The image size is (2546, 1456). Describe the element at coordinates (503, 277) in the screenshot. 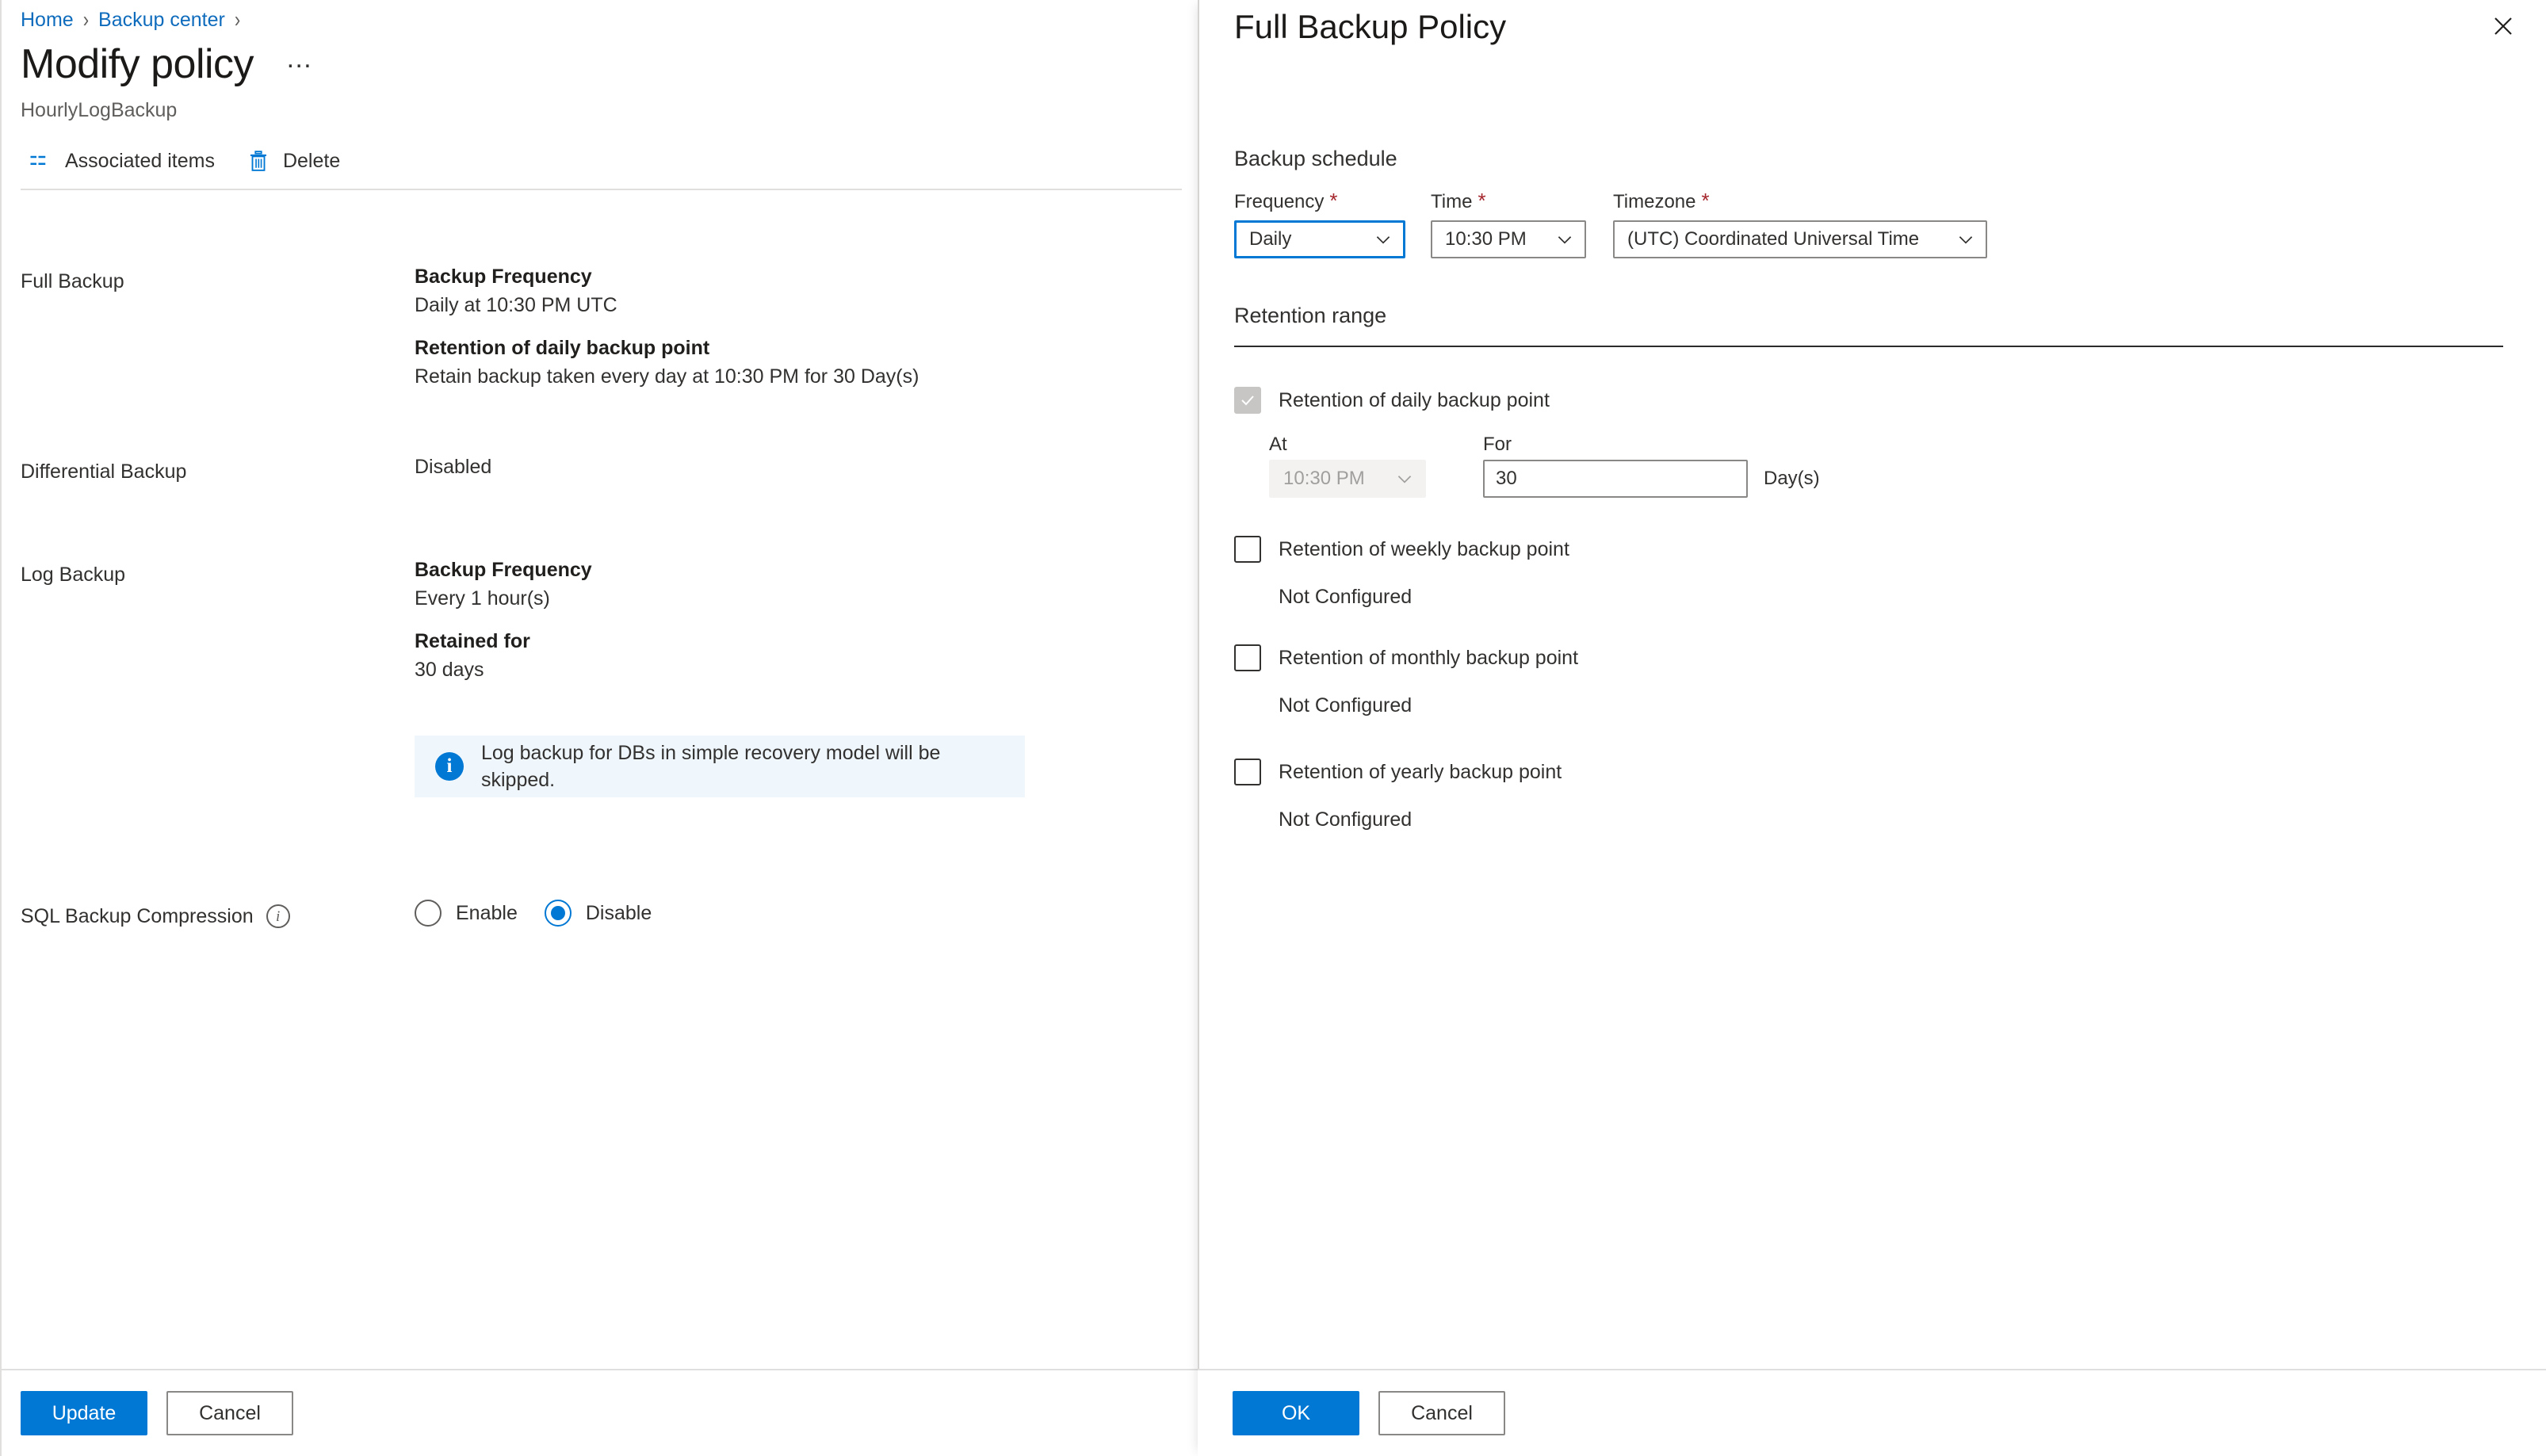

I see `full-backup-frequency-heading: Backup Frequency` at that location.